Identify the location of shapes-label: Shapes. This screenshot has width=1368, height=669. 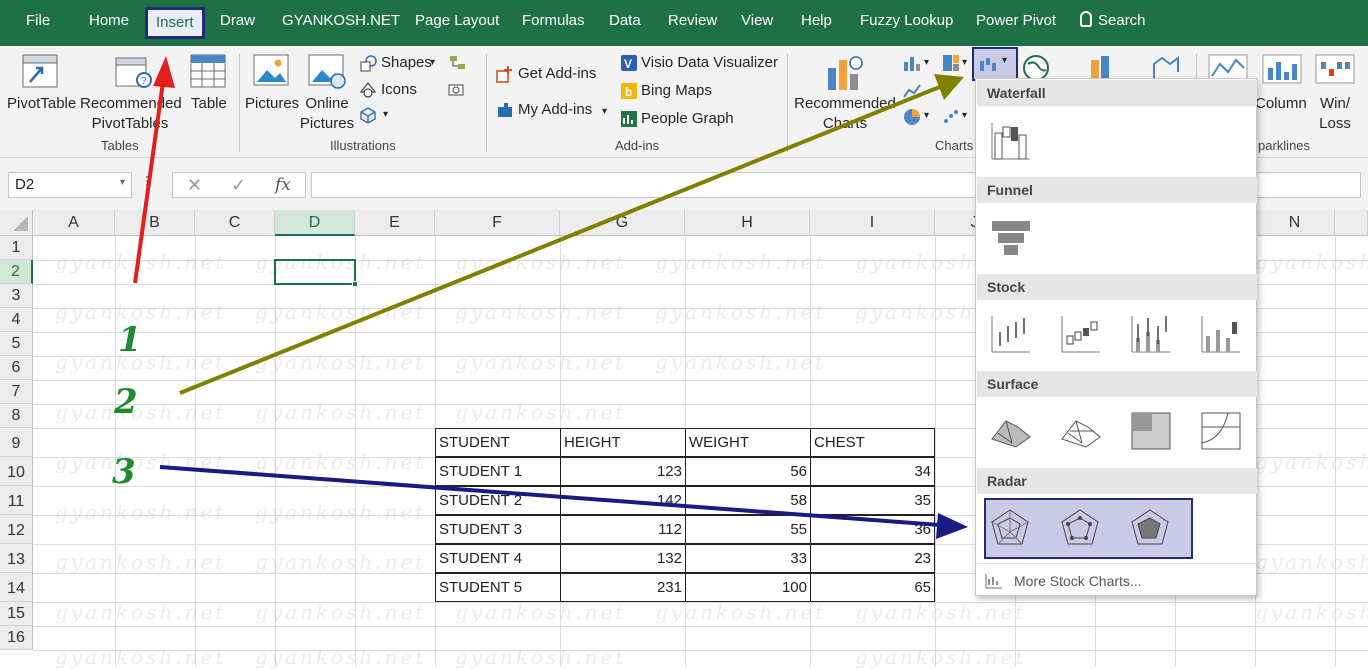
(406, 63).